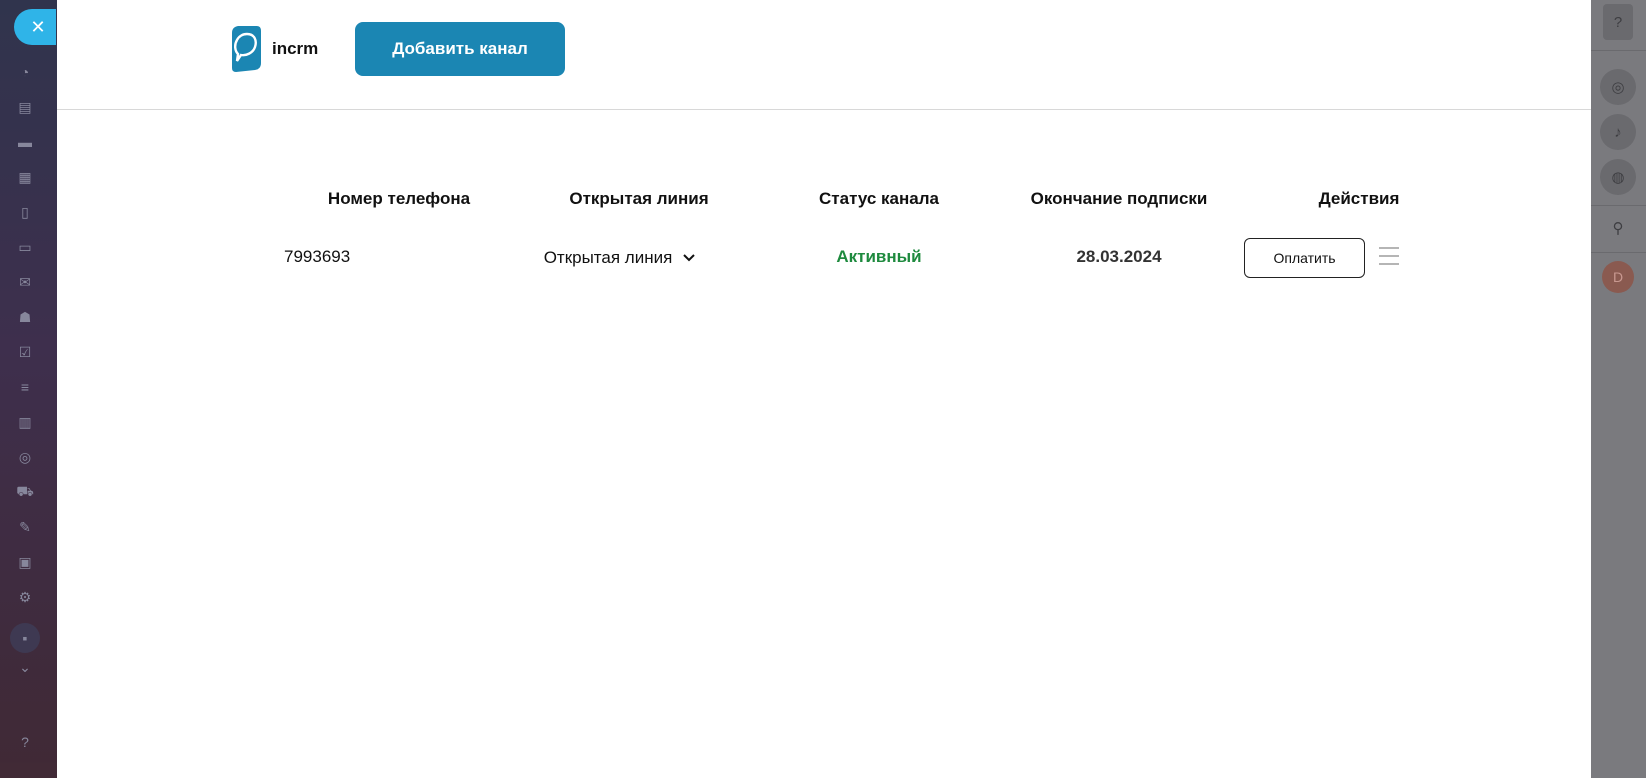 The height and width of the screenshot is (778, 1646). Describe the element at coordinates (25, 177) in the screenshot. I see `calendar-icon: ▦` at that location.